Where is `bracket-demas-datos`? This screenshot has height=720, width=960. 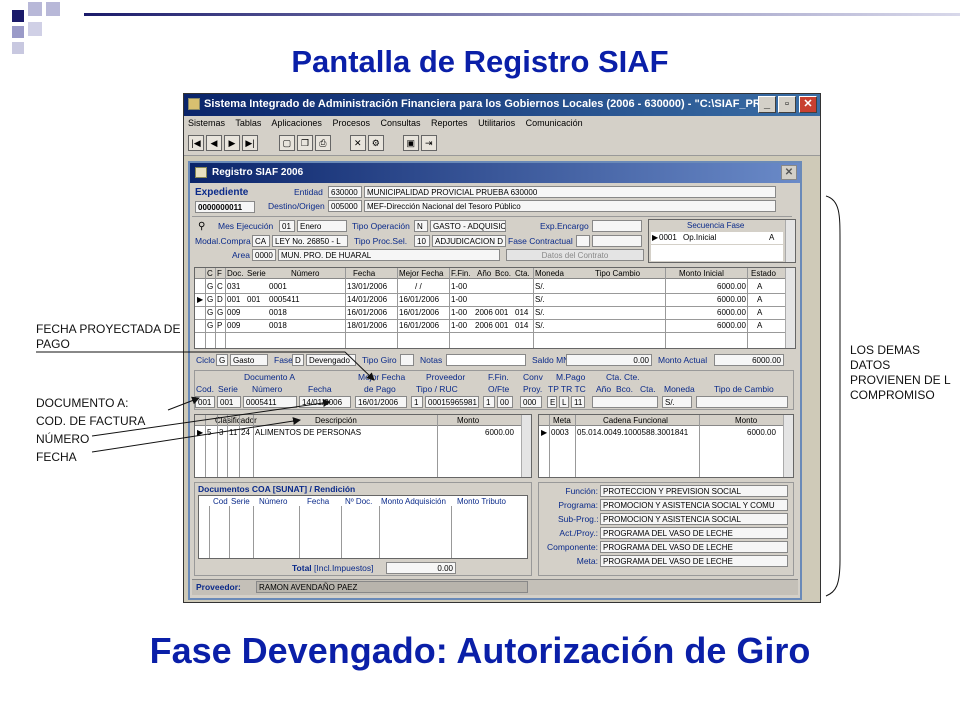 bracket-demas-datos is located at coordinates (833, 396).